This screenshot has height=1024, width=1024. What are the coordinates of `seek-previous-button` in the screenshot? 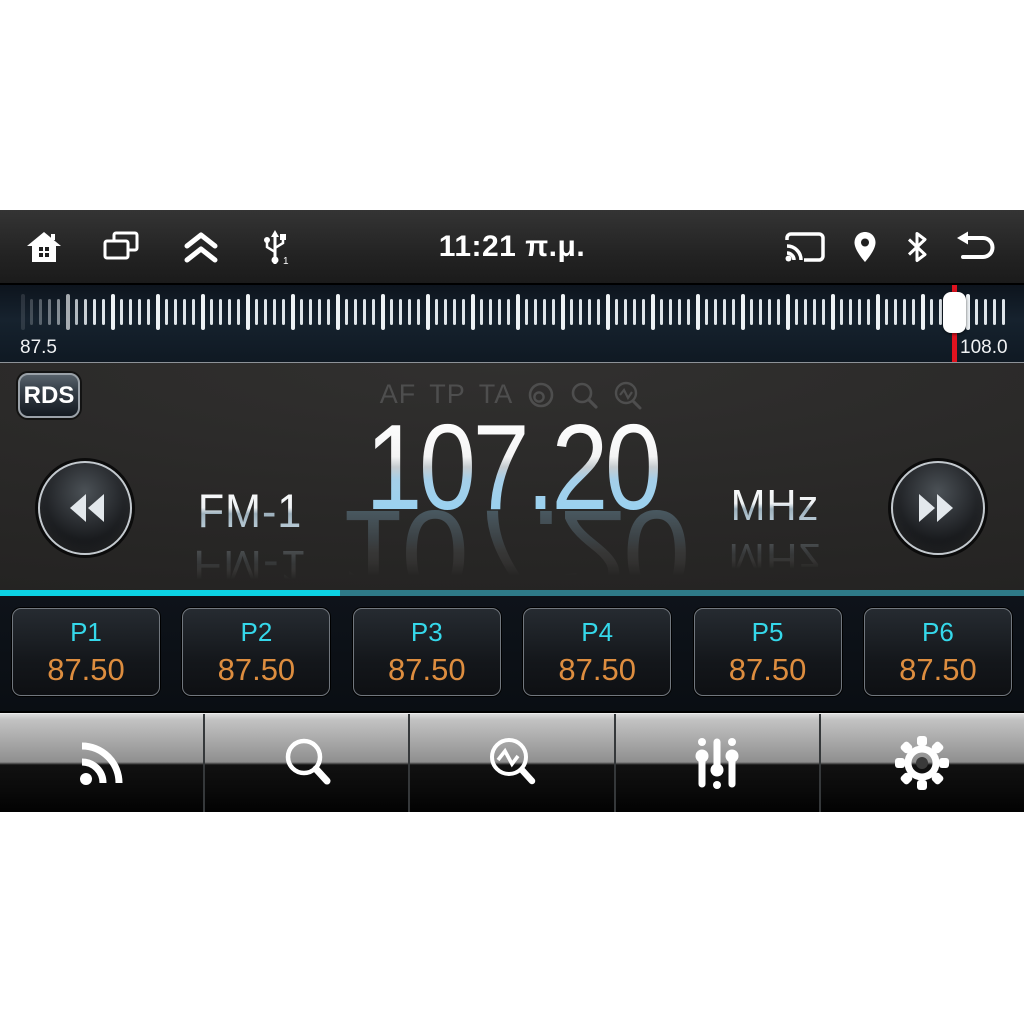 It's located at (85, 508).